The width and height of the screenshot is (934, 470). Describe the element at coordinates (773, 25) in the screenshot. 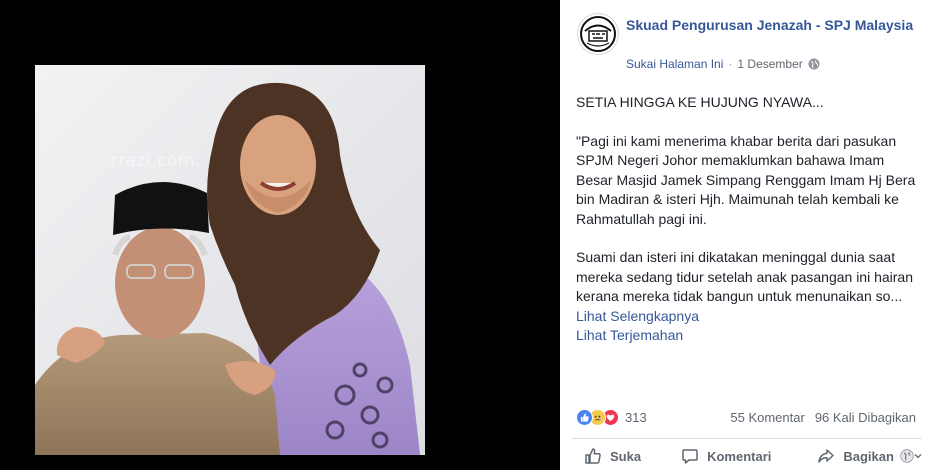

I see `page-name-link: Skuad Pengurusan Jenazah - SPJ Malaysia` at that location.